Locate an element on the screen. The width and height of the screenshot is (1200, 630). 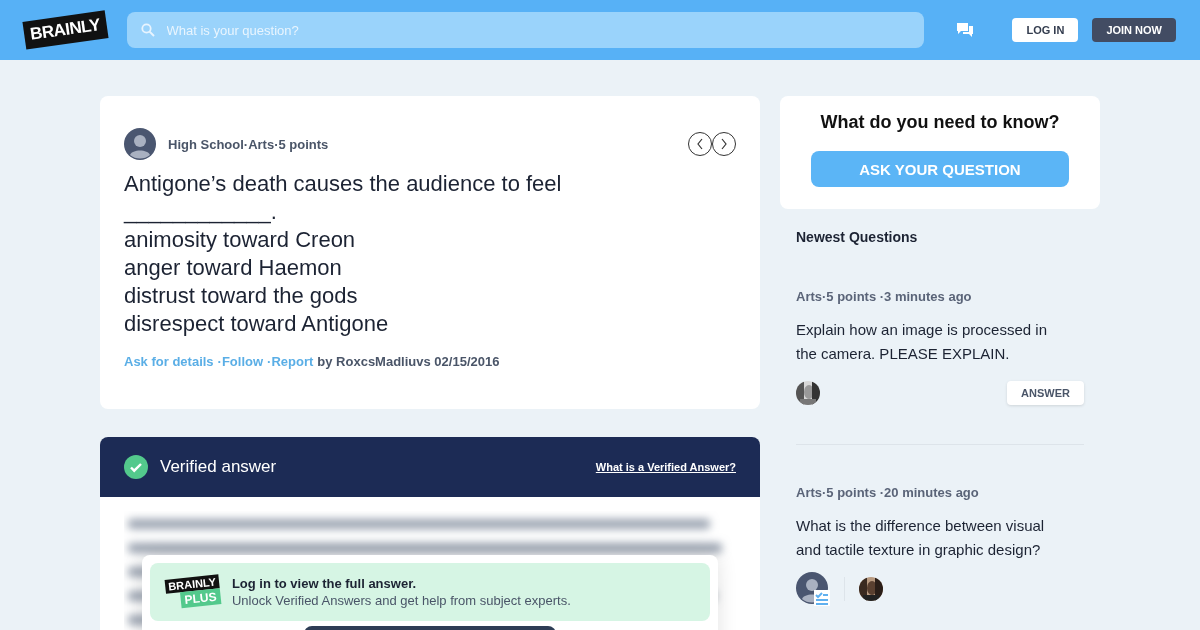
question-text: Explain how an image is processed in the camera. PLEASE EXPLAIN. is located at coordinates (933, 342).